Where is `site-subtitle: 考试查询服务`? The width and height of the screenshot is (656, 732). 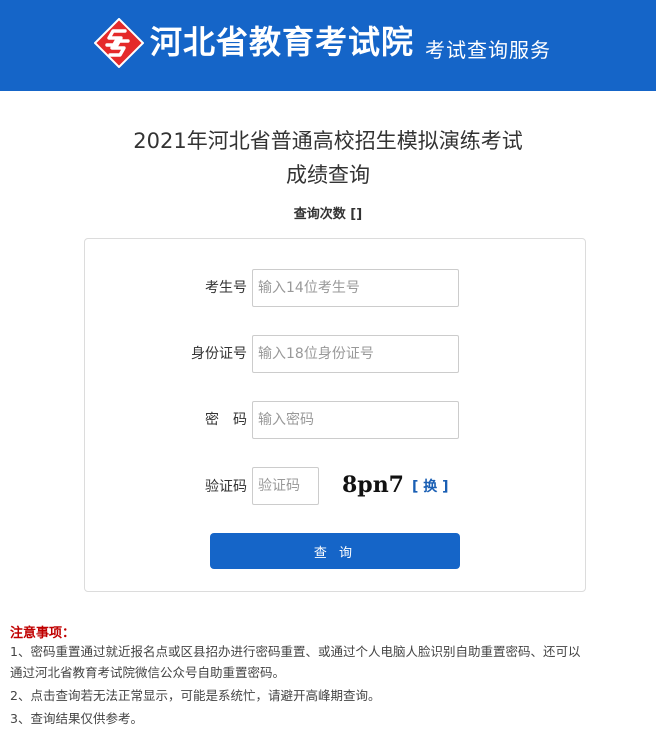
site-subtitle: 考试查询服务 is located at coordinates (488, 50).